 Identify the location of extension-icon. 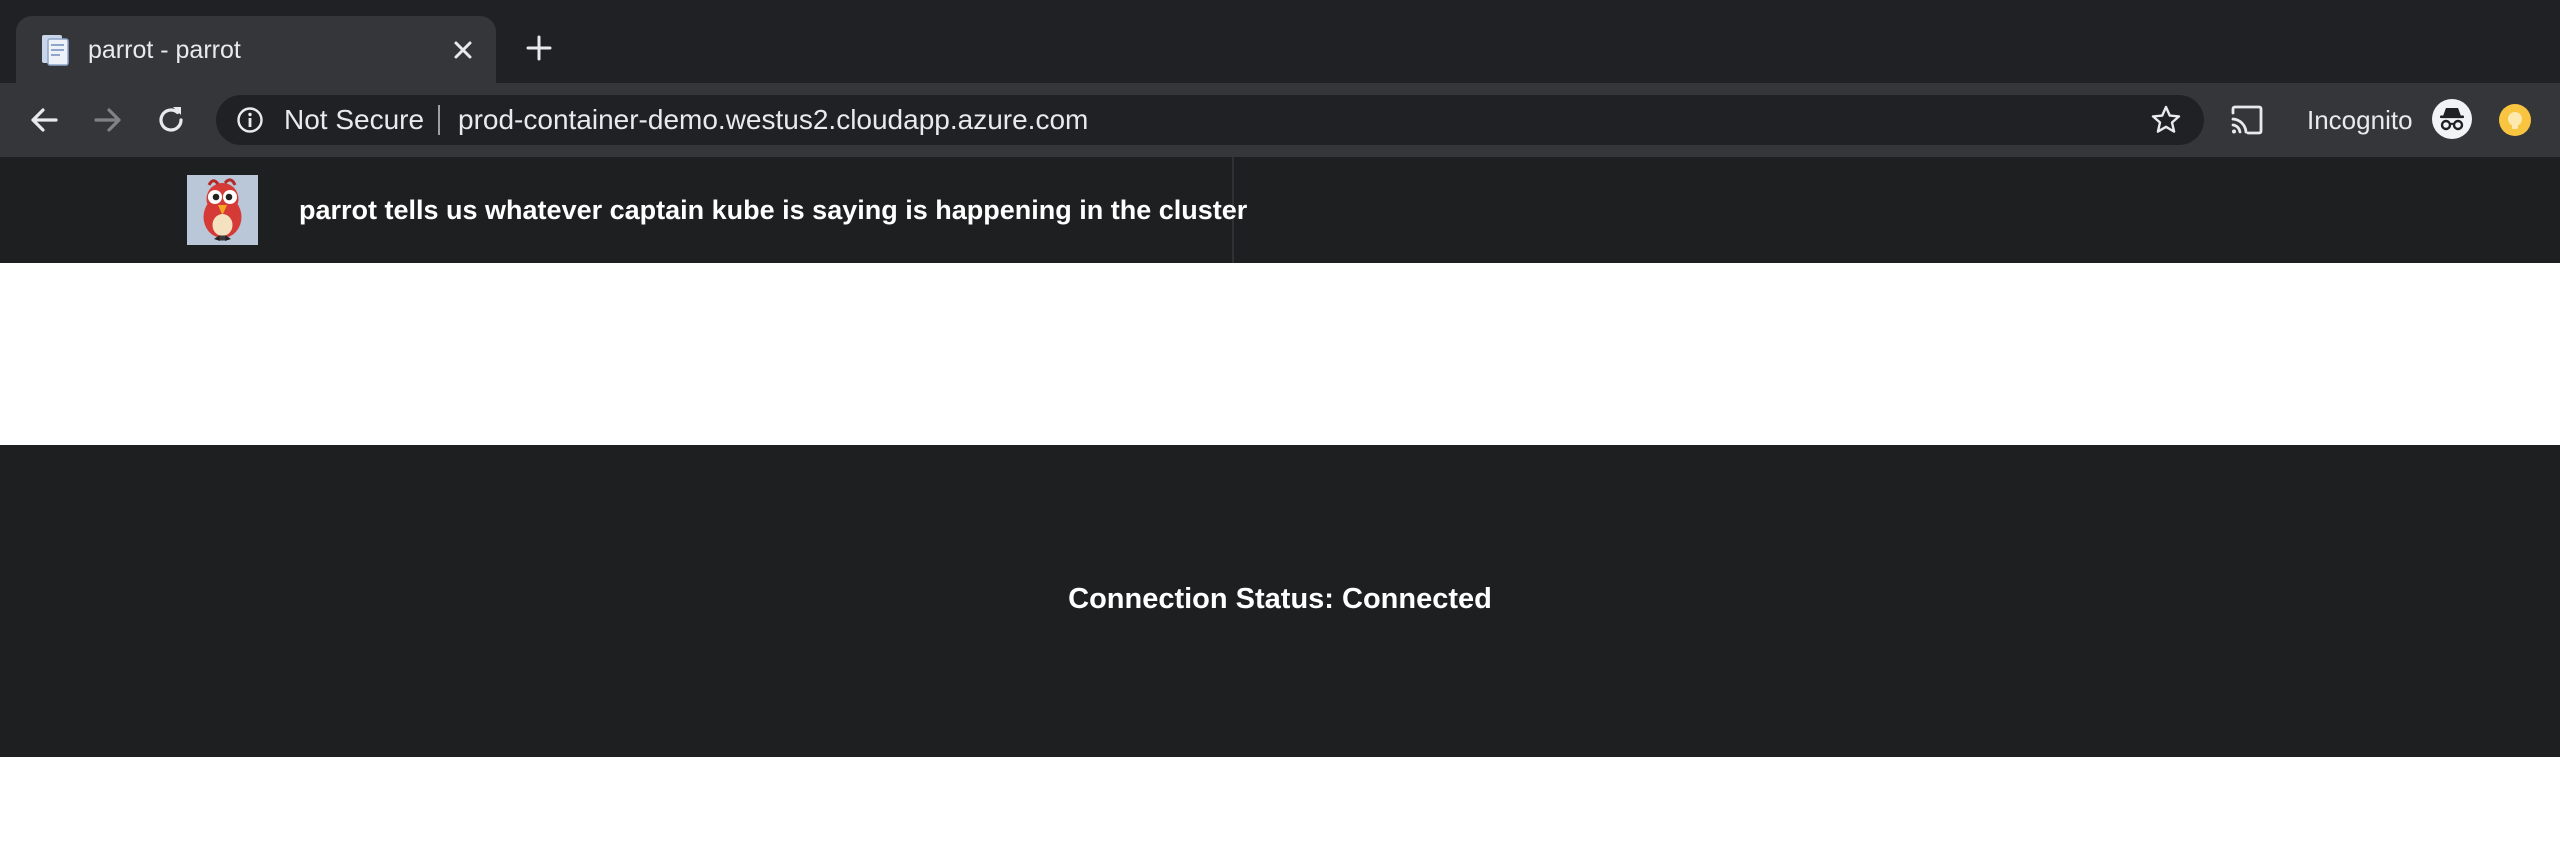
(2515, 120).